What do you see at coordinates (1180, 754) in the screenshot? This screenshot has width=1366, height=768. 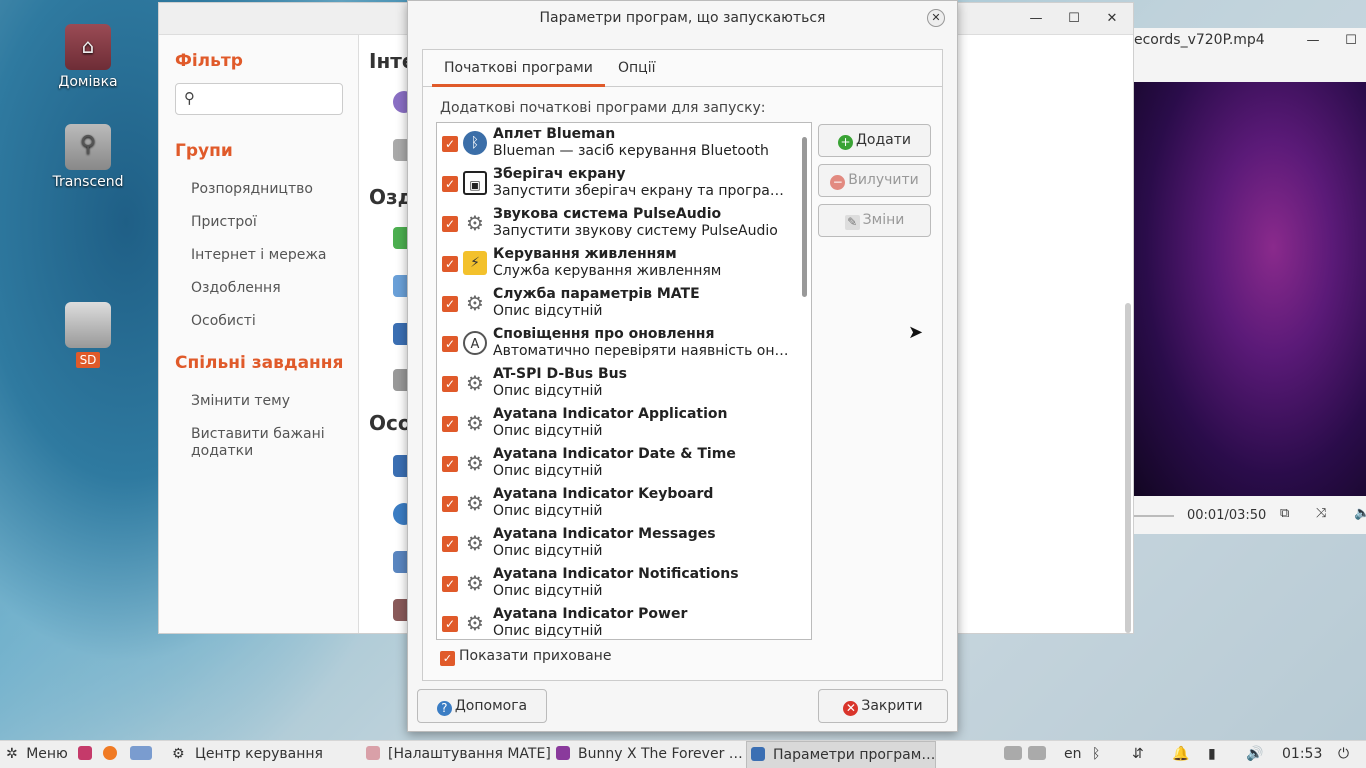 I see `notification-bell-icon: 🔔` at bounding box center [1180, 754].